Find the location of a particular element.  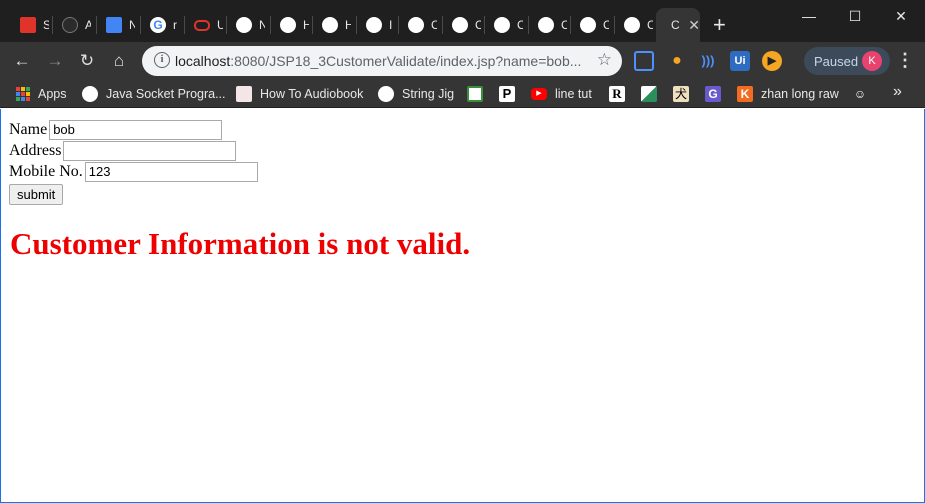

forward-button: → is located at coordinates (55, 61).